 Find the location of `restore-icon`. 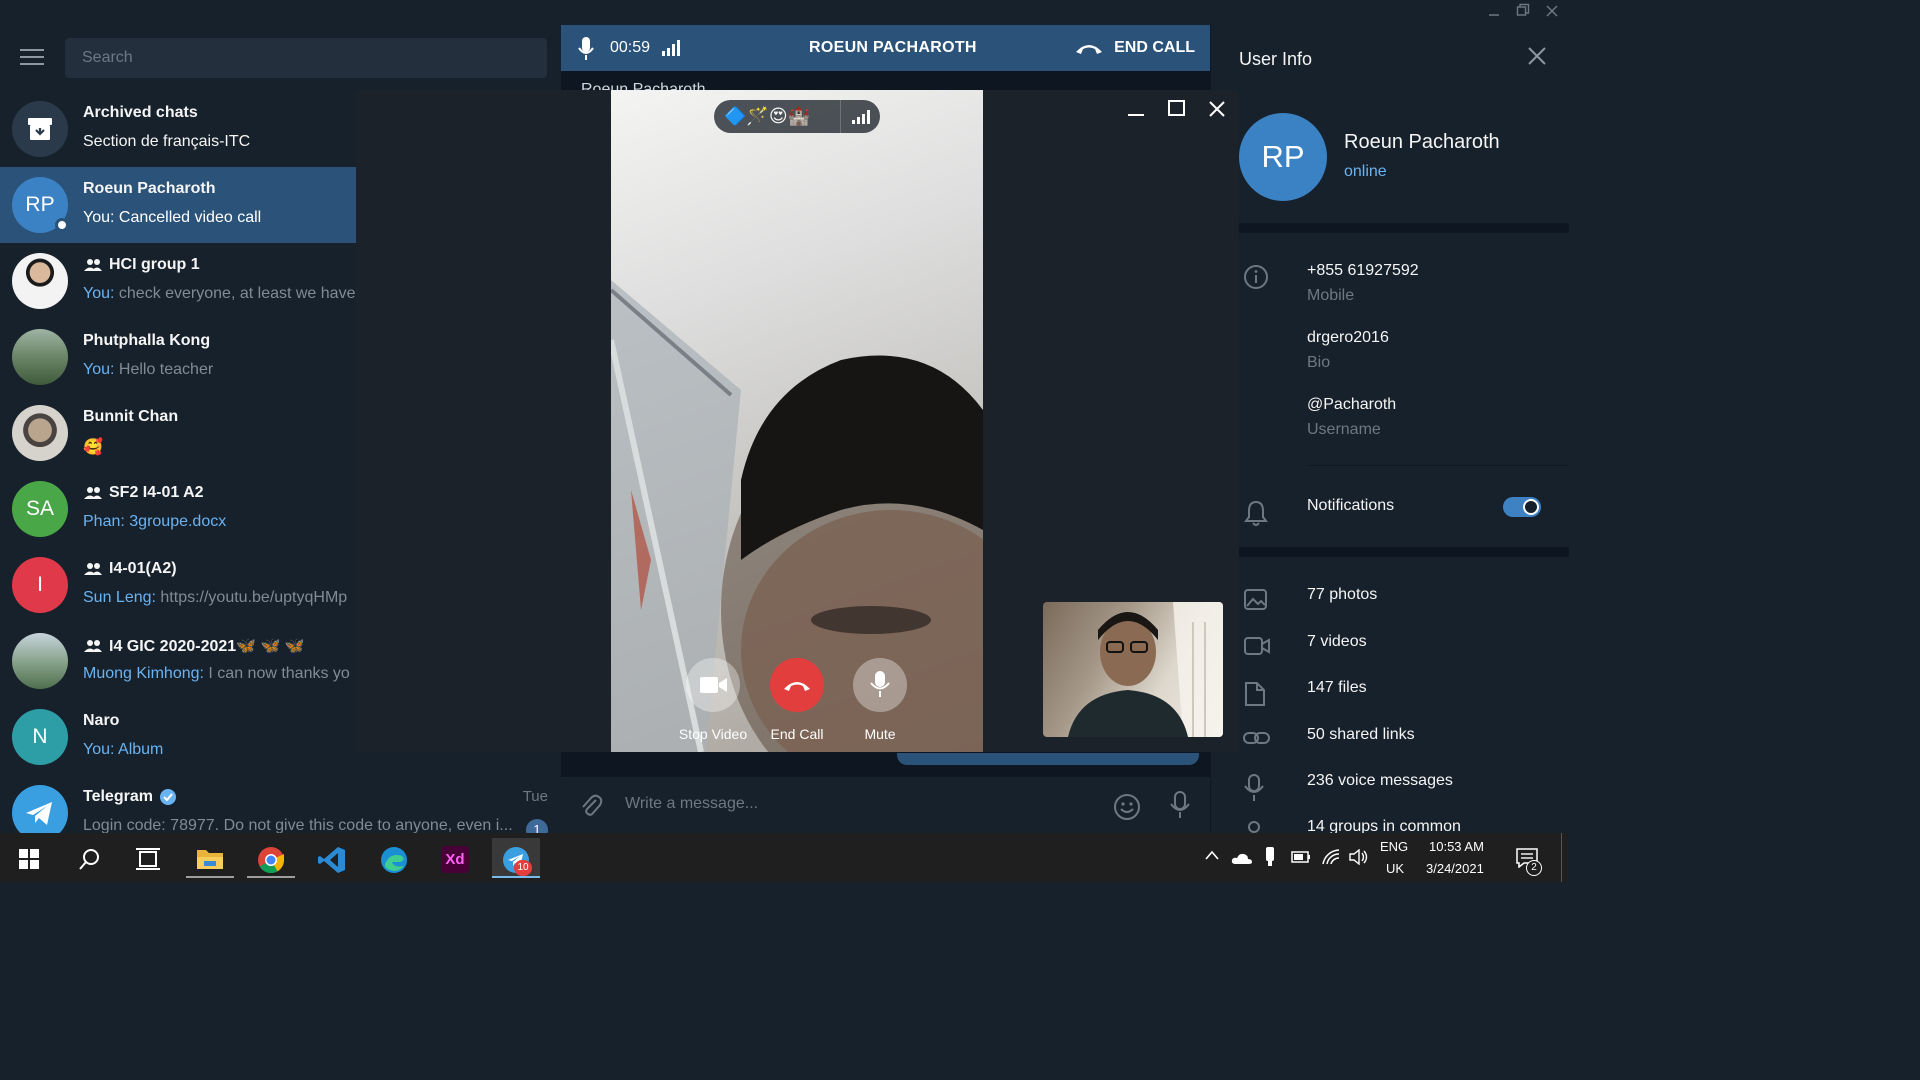

restore-icon is located at coordinates (1523, 9).